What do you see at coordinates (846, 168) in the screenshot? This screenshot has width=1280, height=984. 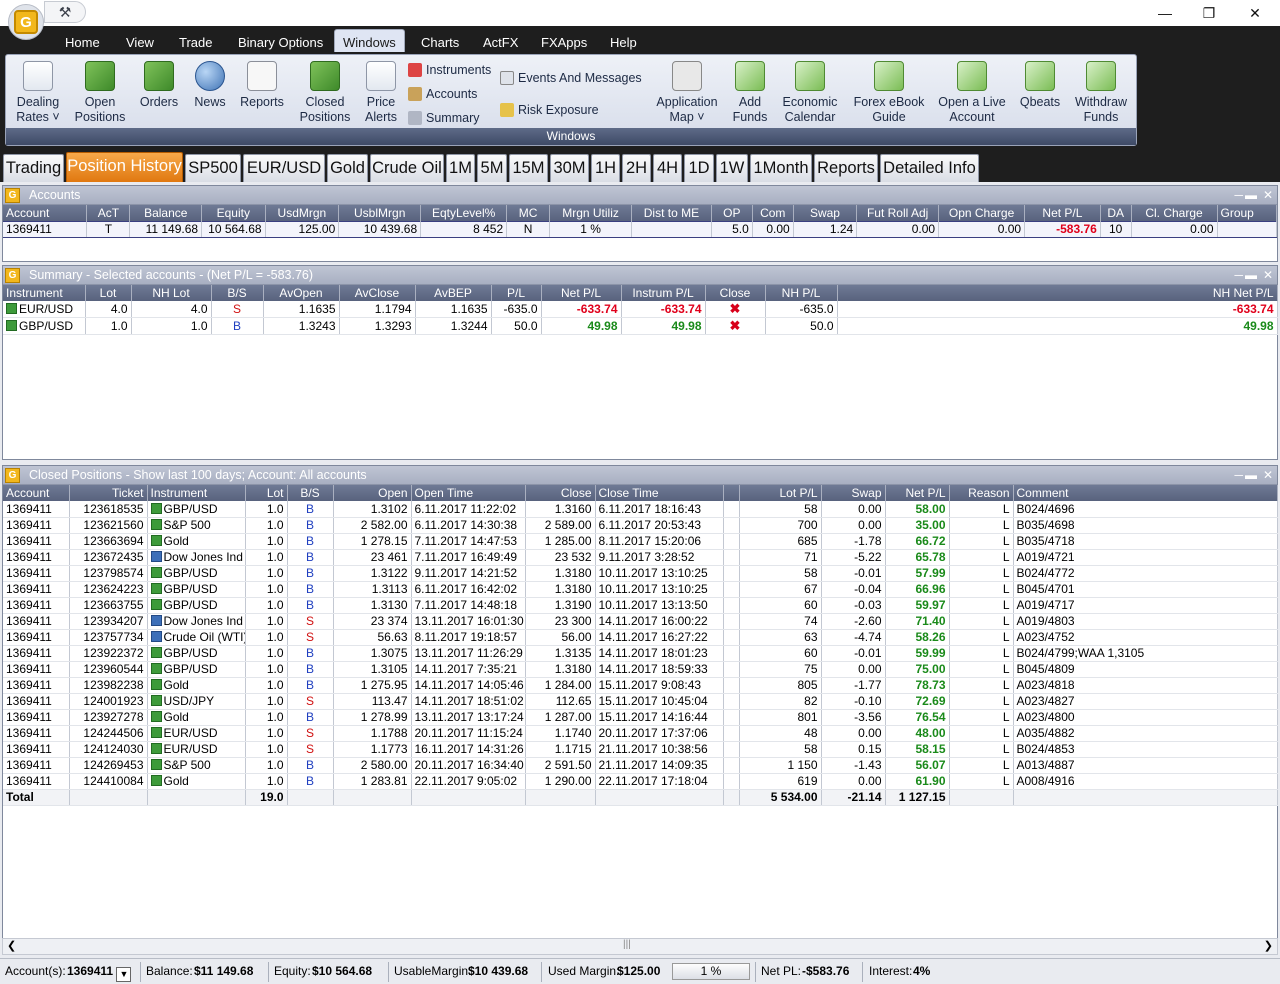 I see `tab-reports: Reports` at bounding box center [846, 168].